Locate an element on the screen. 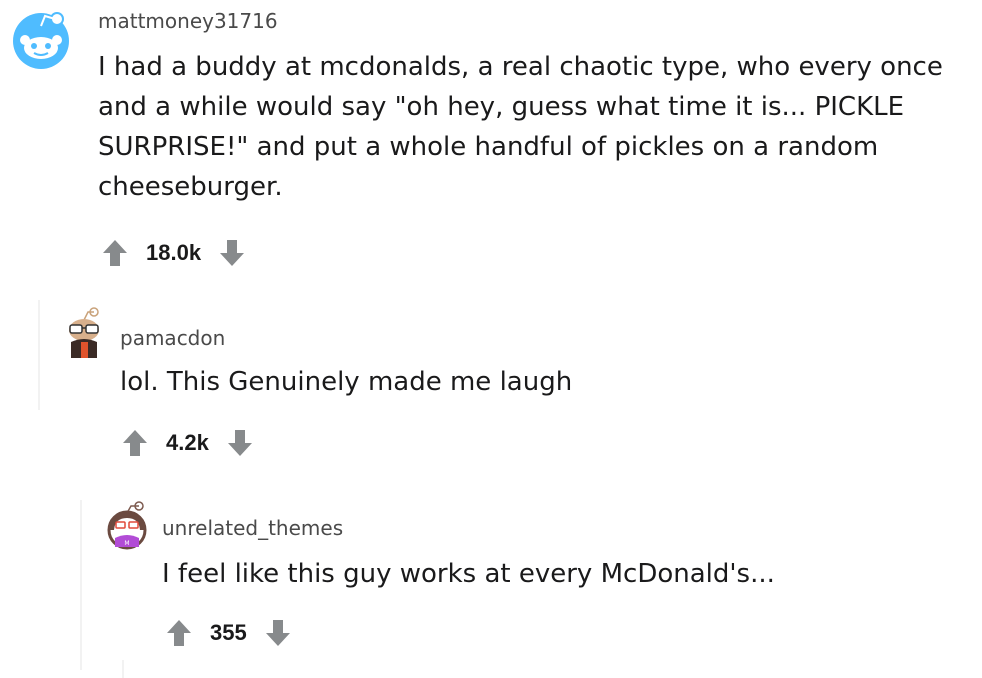 The width and height of the screenshot is (982, 678). comment-username: pamacdon is located at coordinates (172, 338).